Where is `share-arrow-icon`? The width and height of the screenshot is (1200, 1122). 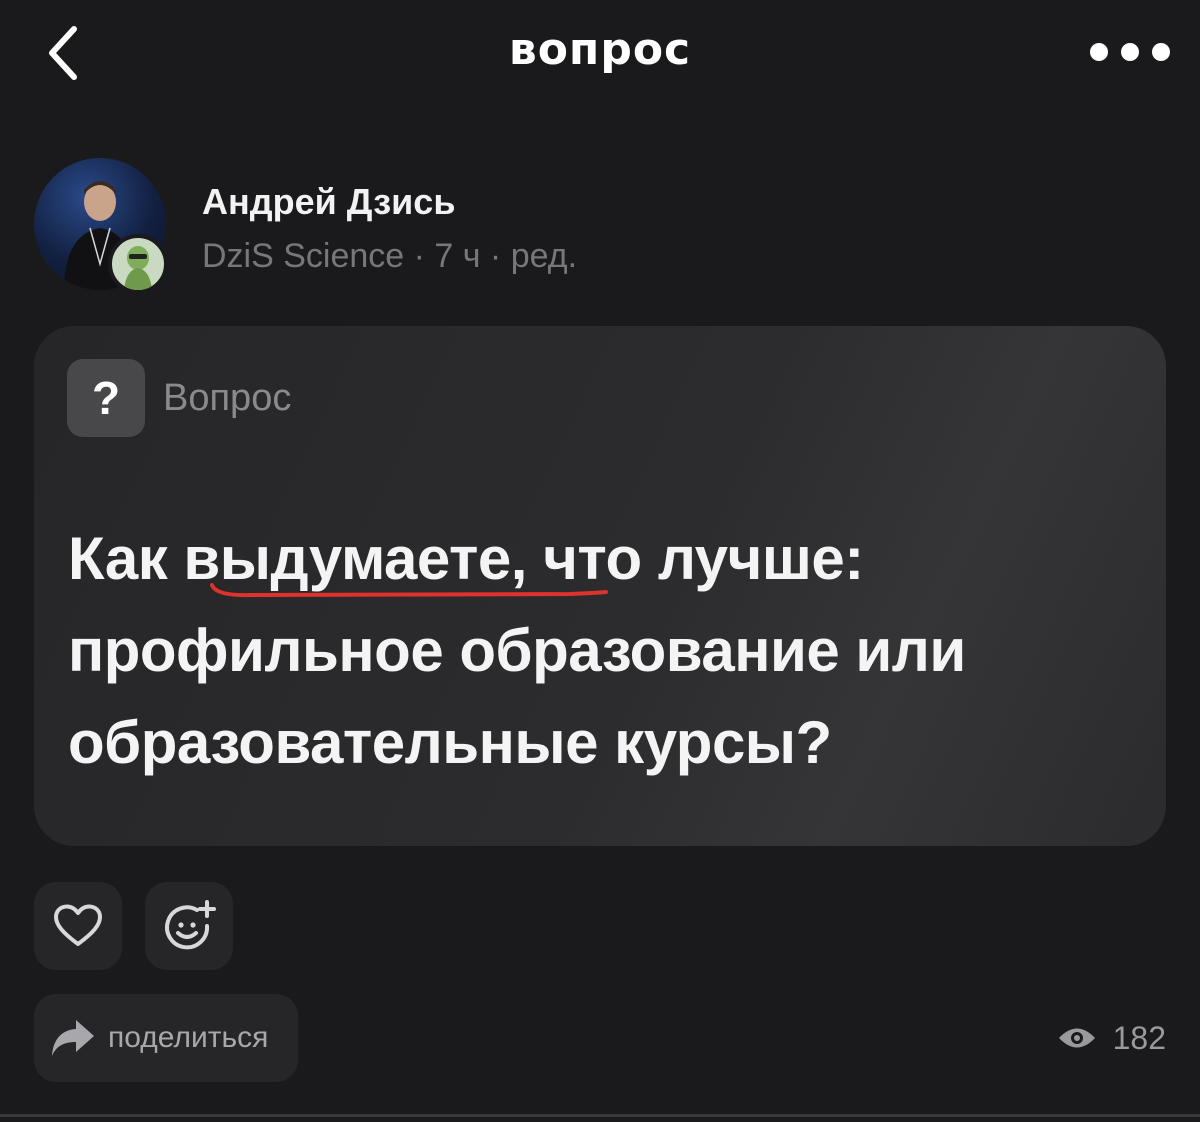
share-arrow-icon is located at coordinates (73, 1038).